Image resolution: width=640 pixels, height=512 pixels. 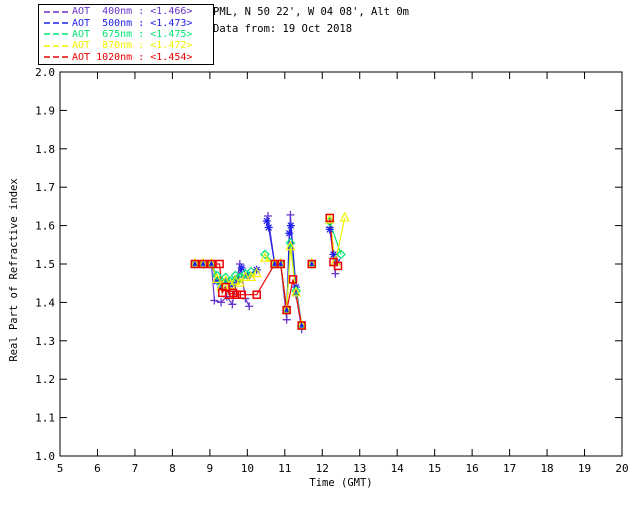 I want to click on legend-item-500nm: AOT 500nm : <1.473>, so click(x=128, y=23).